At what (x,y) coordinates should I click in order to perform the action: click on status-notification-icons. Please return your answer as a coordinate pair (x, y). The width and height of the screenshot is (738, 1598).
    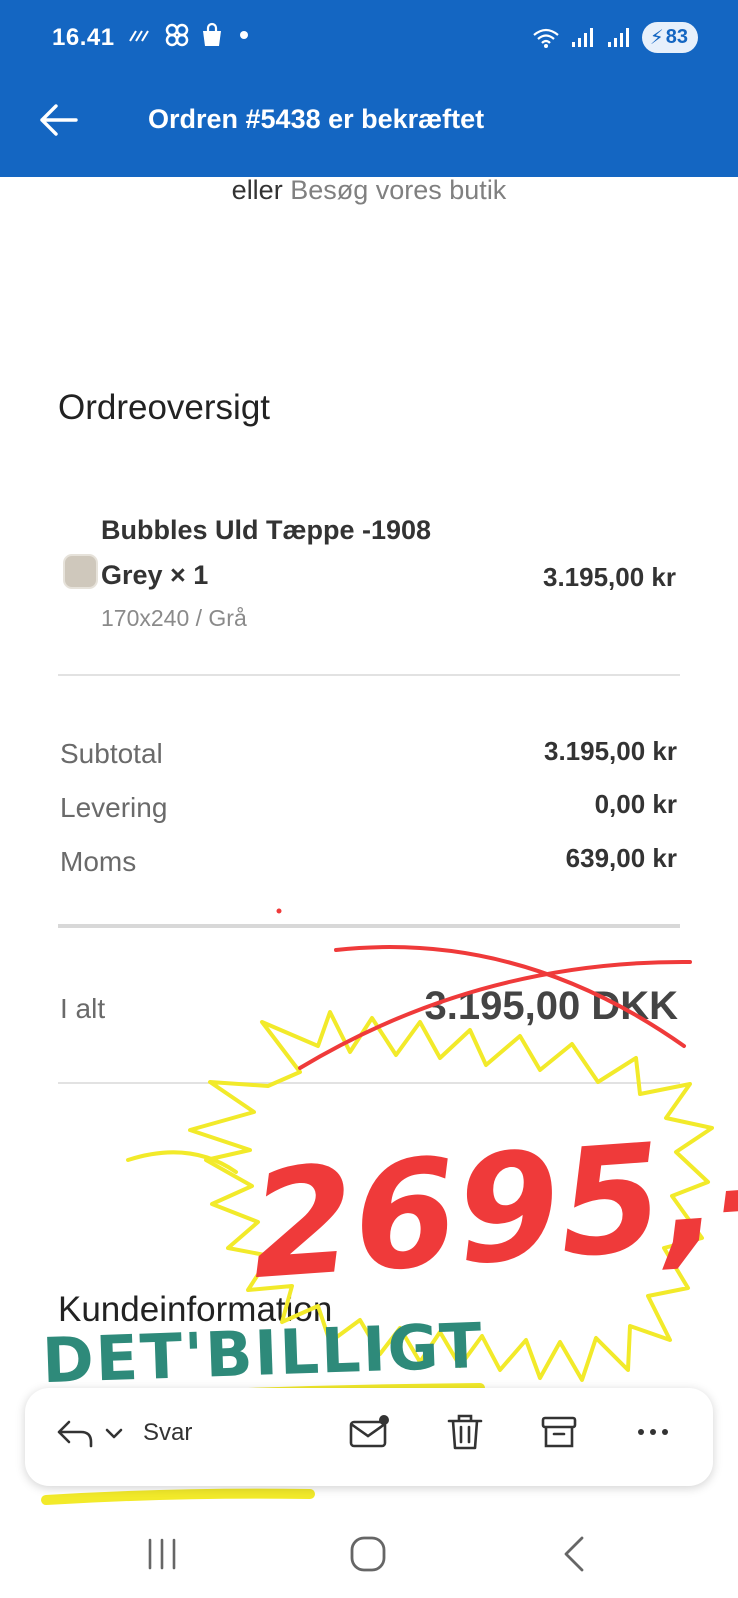
    Looking at the image, I should click on (188, 35).